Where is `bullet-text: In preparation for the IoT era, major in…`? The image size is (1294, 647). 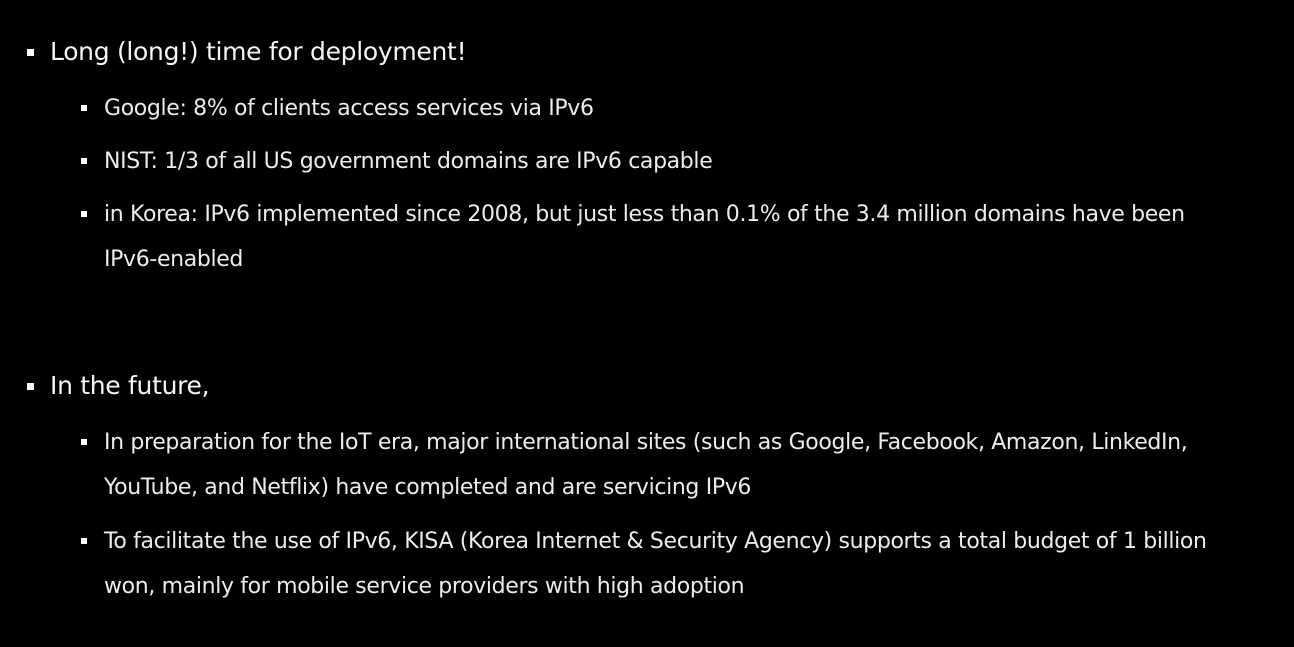
bullet-text: In preparation for the IoT era, major in… is located at coordinates (646, 465).